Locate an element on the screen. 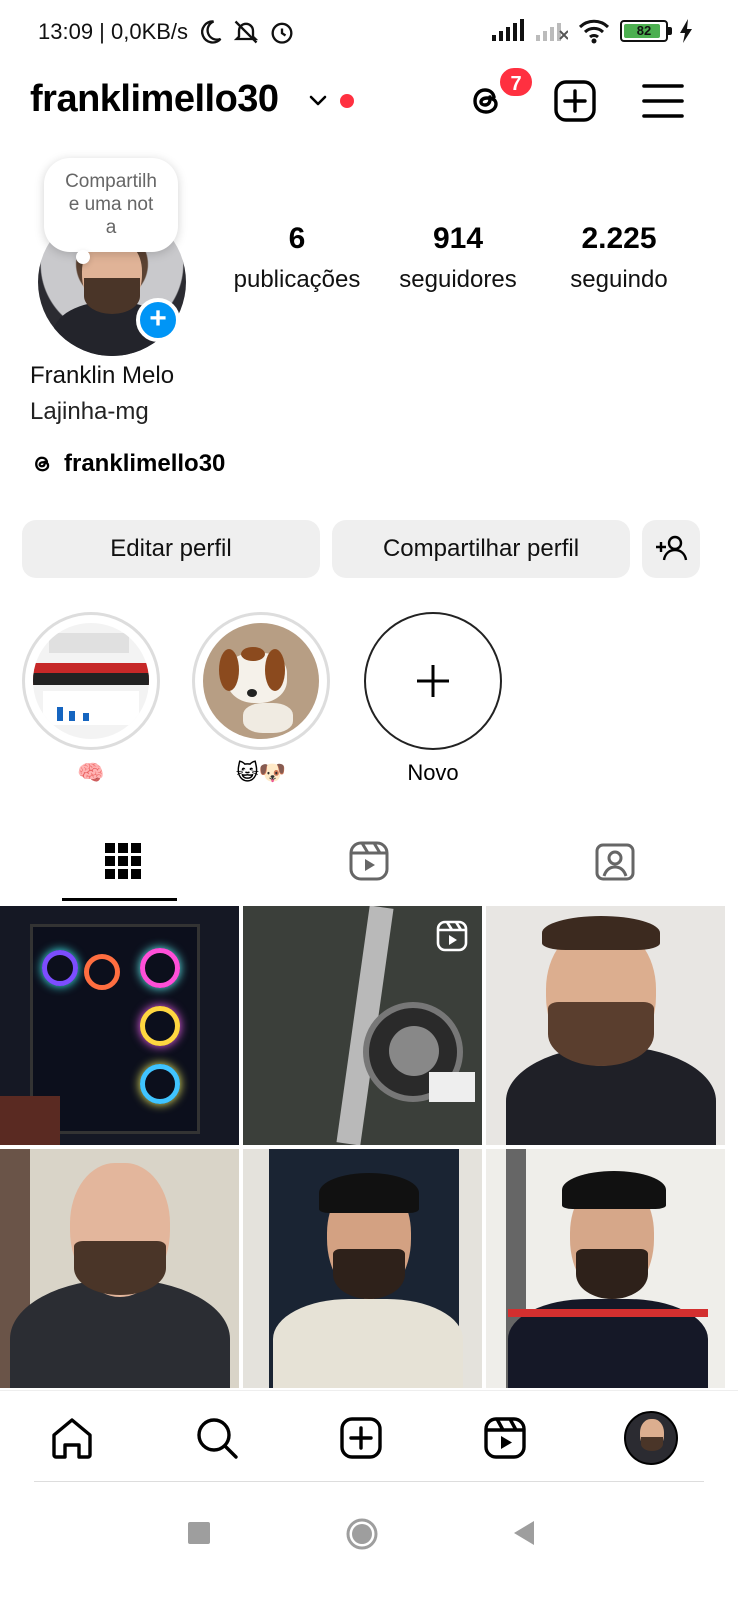 This screenshot has width=738, height=1600. account-notification-dot is located at coordinates (347, 101).